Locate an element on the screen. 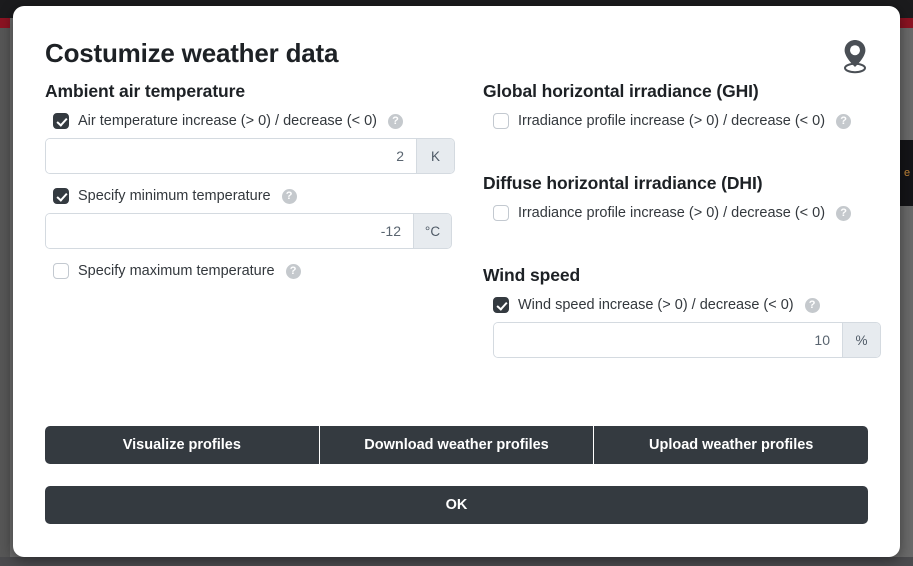  background-panel-edge: e is located at coordinates (906, 173).